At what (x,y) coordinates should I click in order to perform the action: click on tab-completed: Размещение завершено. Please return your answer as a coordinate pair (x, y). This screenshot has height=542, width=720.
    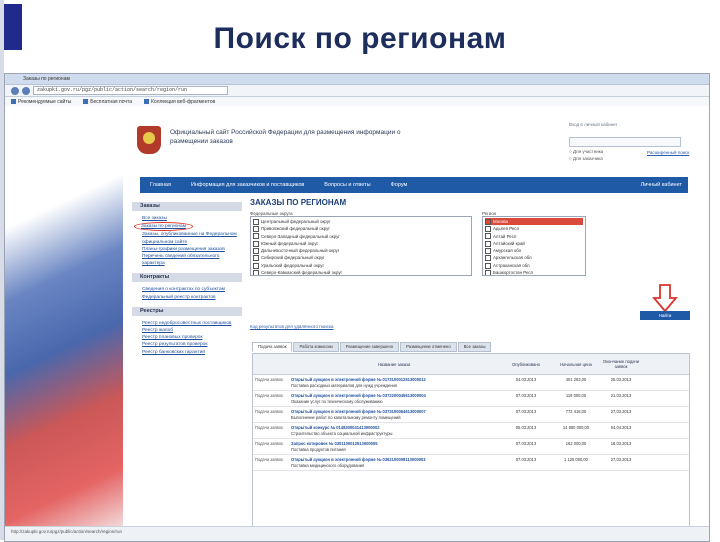
    Looking at the image, I should click on (369, 347).